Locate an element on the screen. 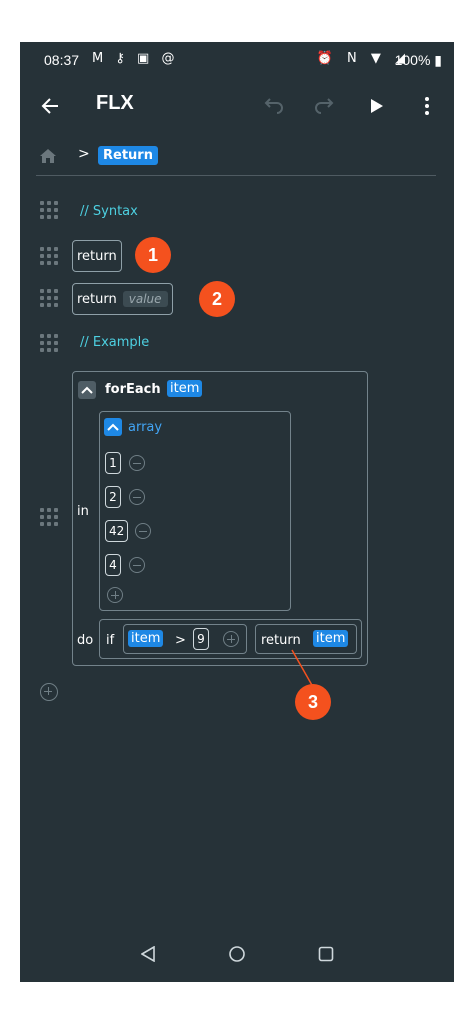 This screenshot has height=1024, width=473. system-nav-bar is located at coordinates (237, 956).